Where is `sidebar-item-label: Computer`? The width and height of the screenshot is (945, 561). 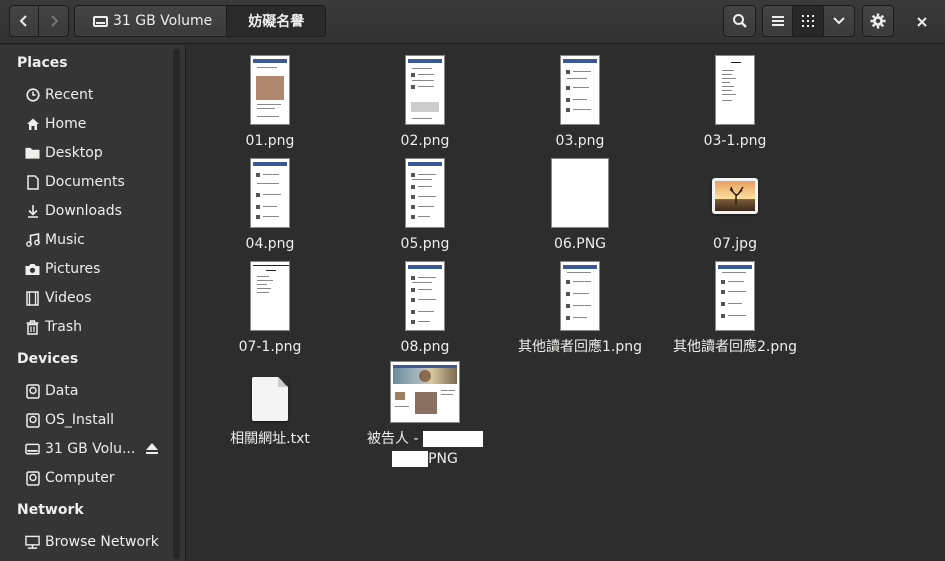 sidebar-item-label: Computer is located at coordinates (80, 478).